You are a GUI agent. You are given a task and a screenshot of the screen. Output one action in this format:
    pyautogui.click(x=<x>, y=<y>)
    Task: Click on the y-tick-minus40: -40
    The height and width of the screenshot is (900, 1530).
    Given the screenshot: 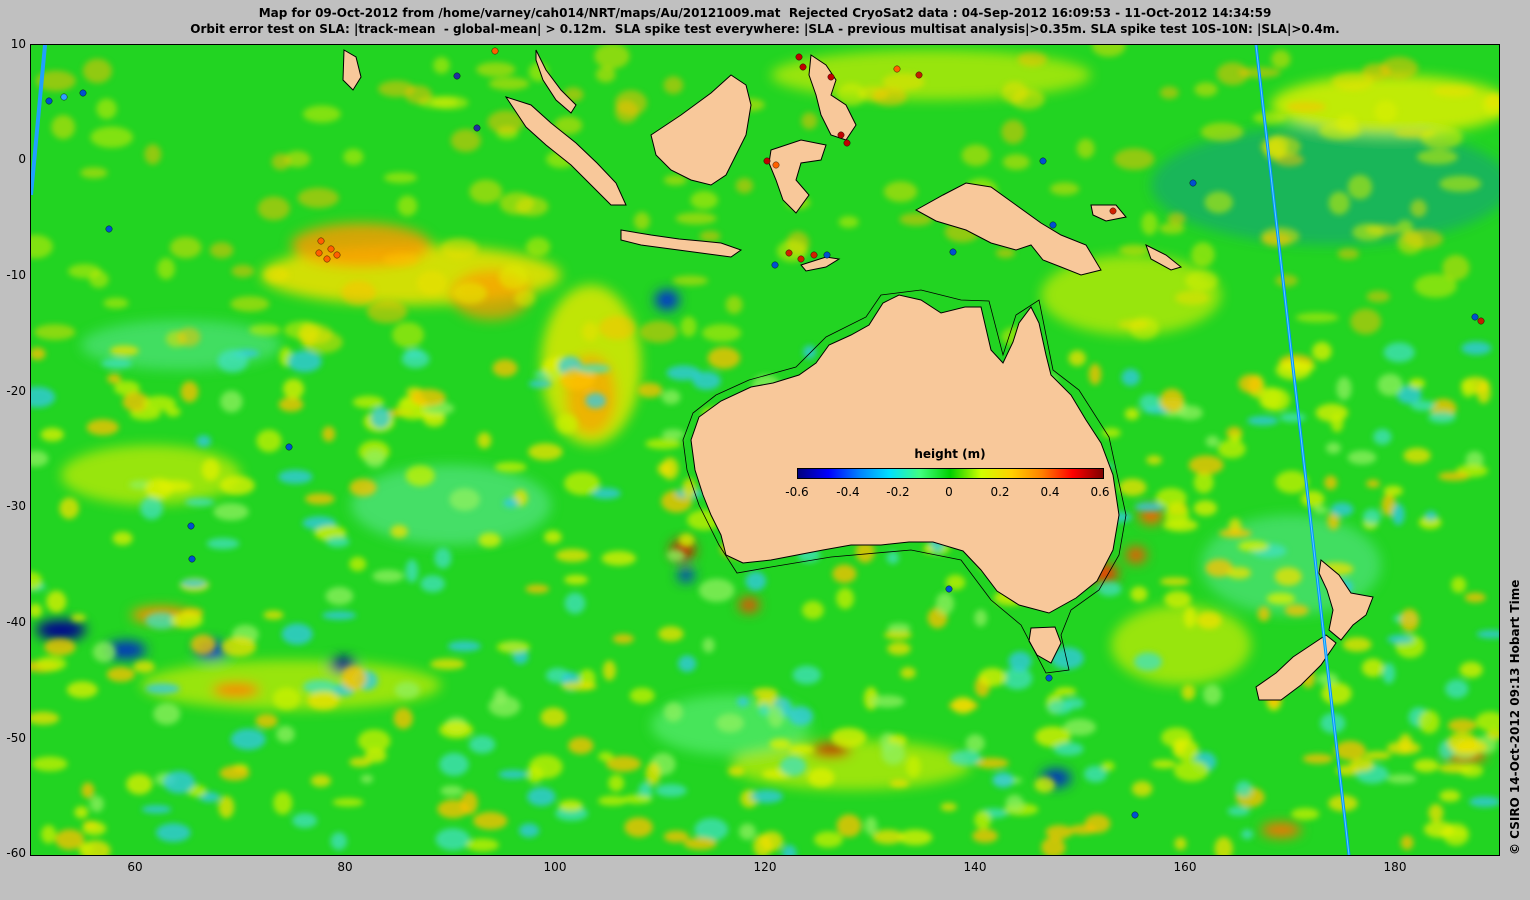 What is the action you would take?
    pyautogui.click(x=16, y=622)
    